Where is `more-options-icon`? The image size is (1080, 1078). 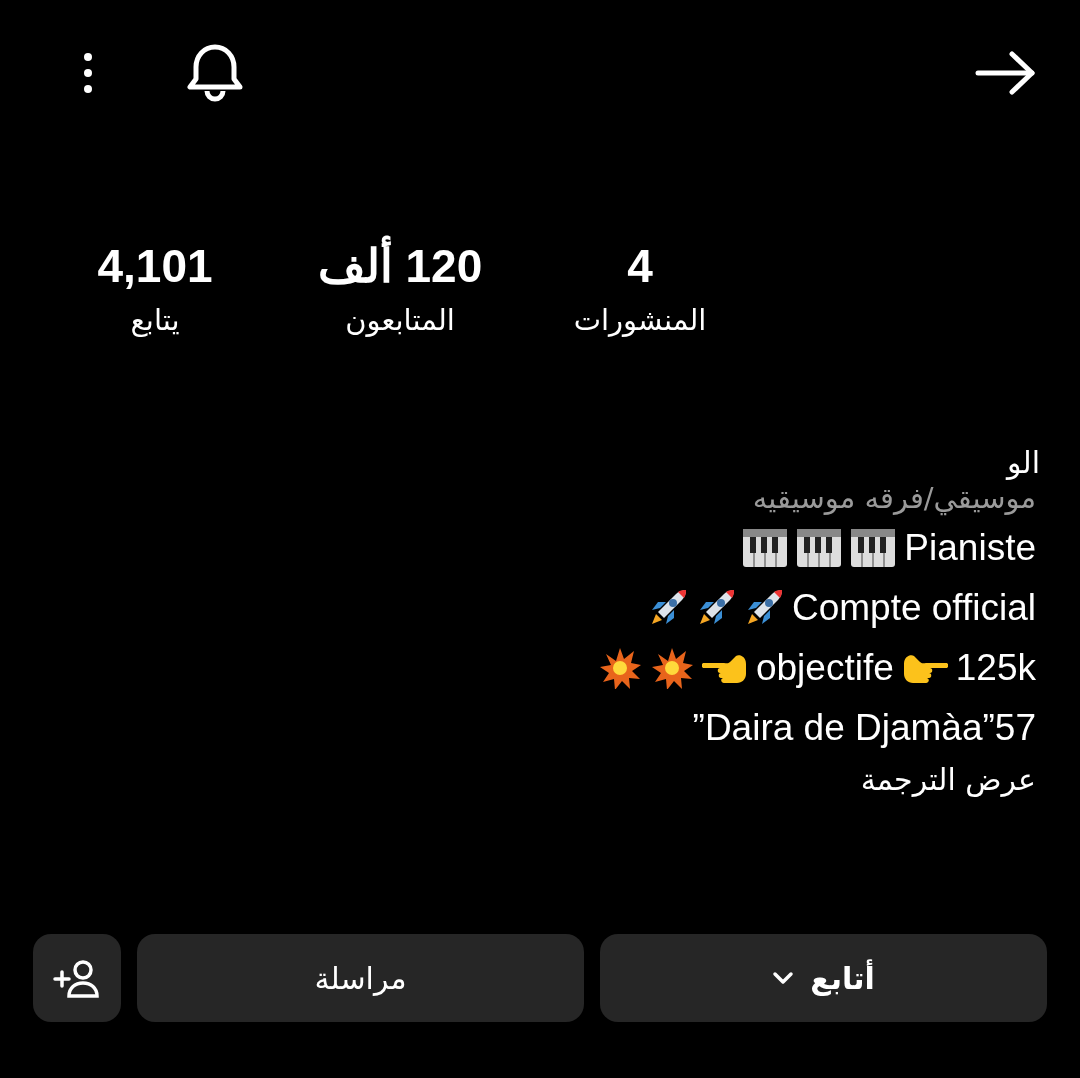 more-options-icon is located at coordinates (88, 73).